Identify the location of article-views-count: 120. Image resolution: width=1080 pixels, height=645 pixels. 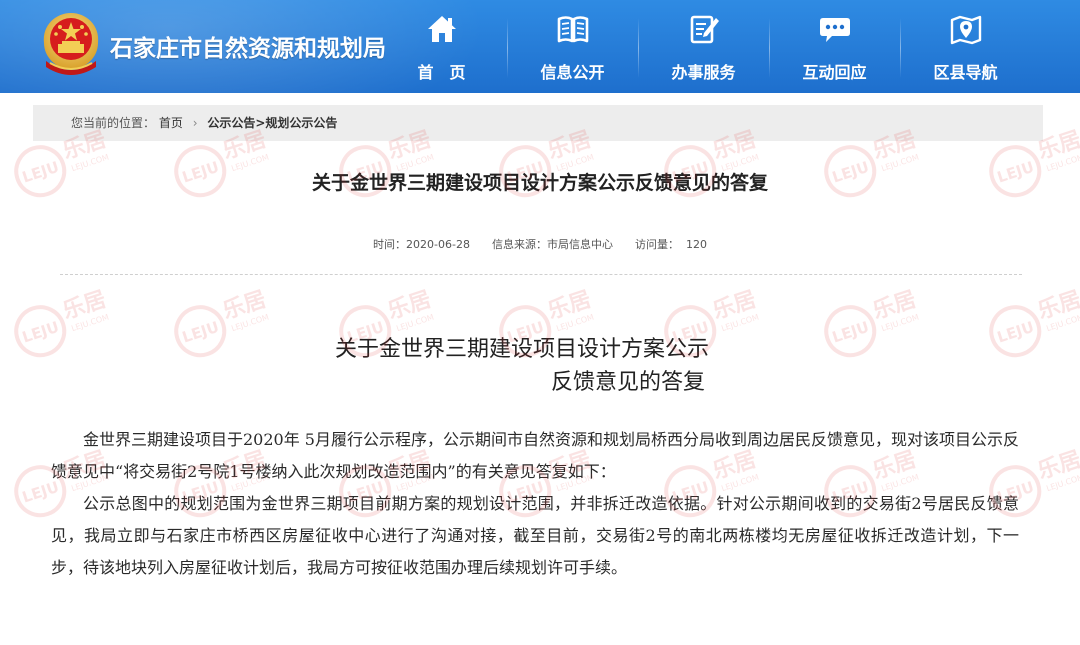
(696, 244).